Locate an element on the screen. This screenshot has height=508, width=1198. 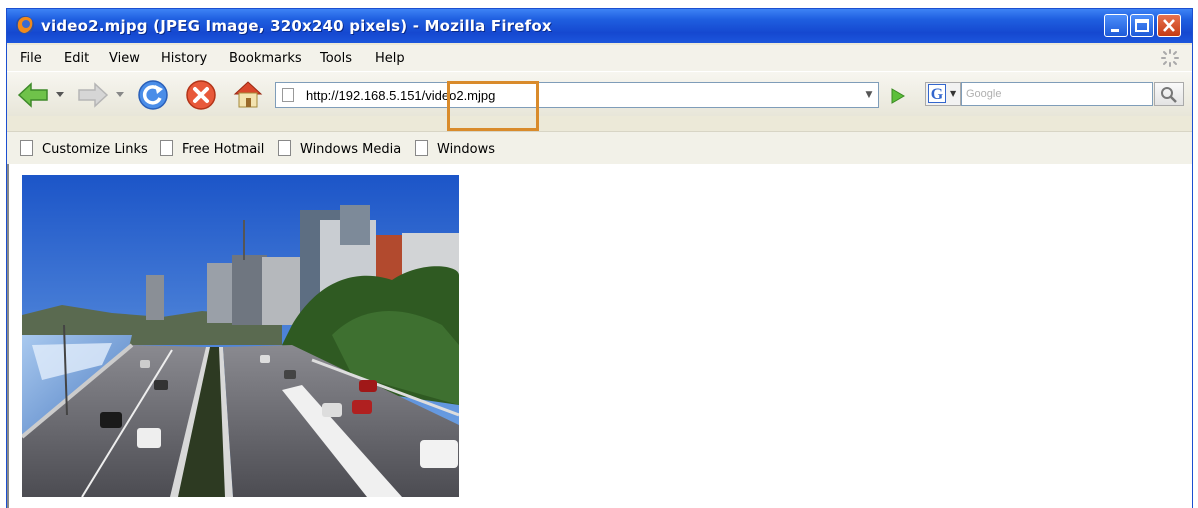
go-arrow-icon is located at coordinates (897, 96).